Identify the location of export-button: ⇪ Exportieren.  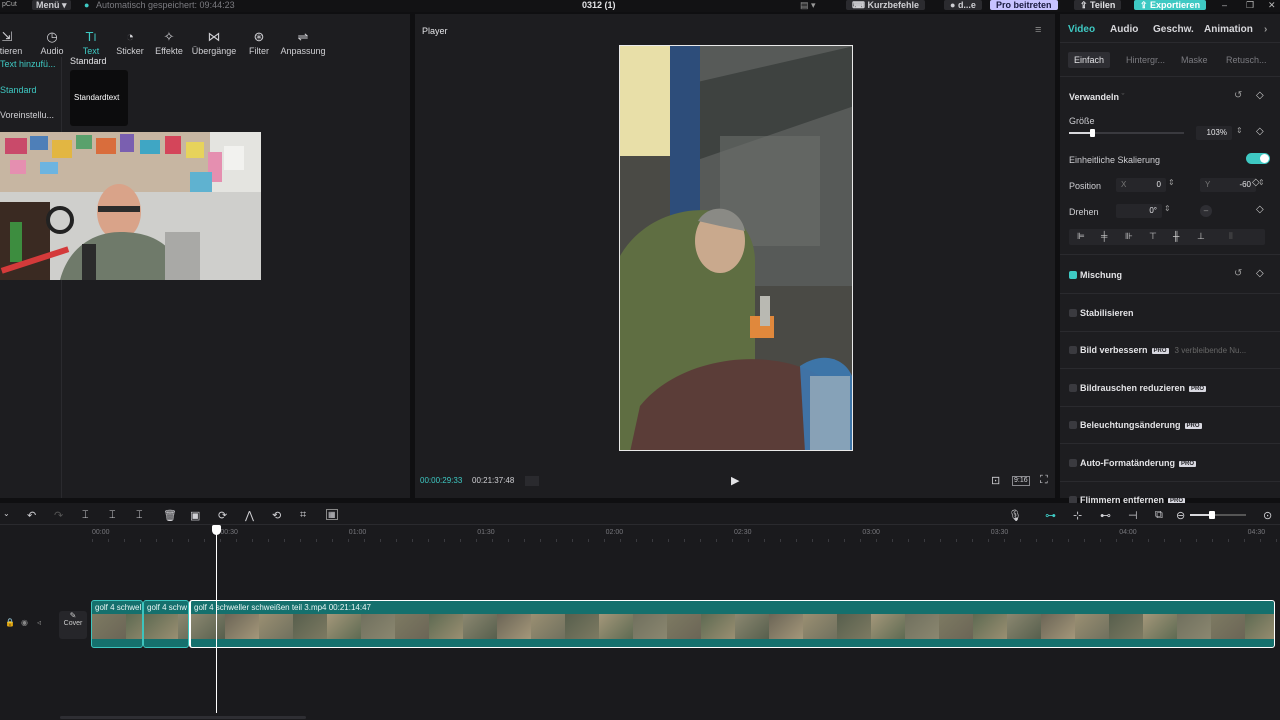
(1170, 5).